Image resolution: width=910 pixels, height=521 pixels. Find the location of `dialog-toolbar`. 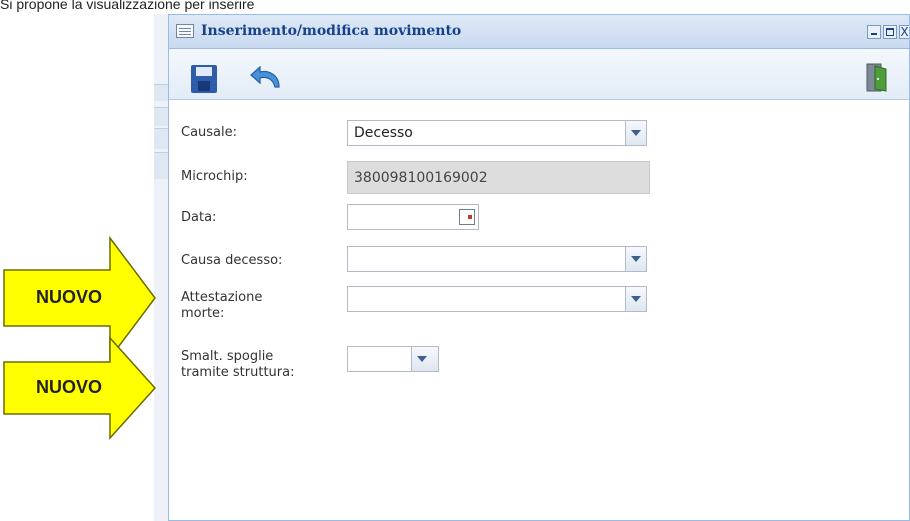

dialog-toolbar is located at coordinates (539, 74).